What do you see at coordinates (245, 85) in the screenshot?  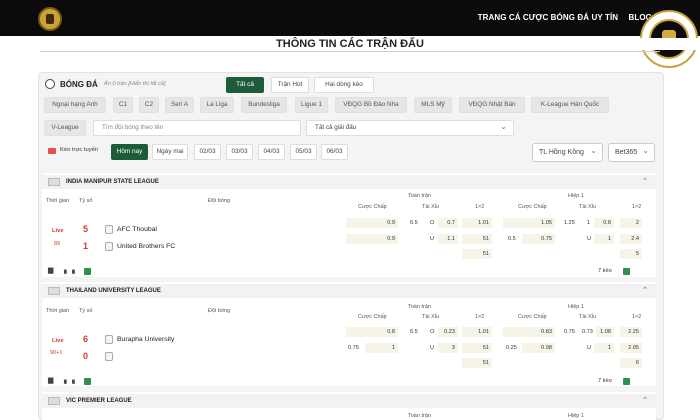 I see `filter-all-button: Tất cả` at bounding box center [245, 85].